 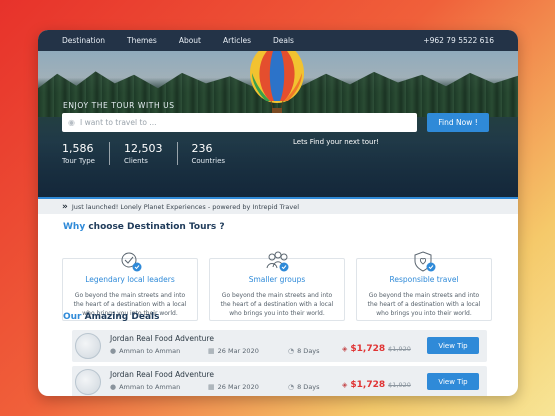 I want to click on group-icon, so click(x=277, y=261).